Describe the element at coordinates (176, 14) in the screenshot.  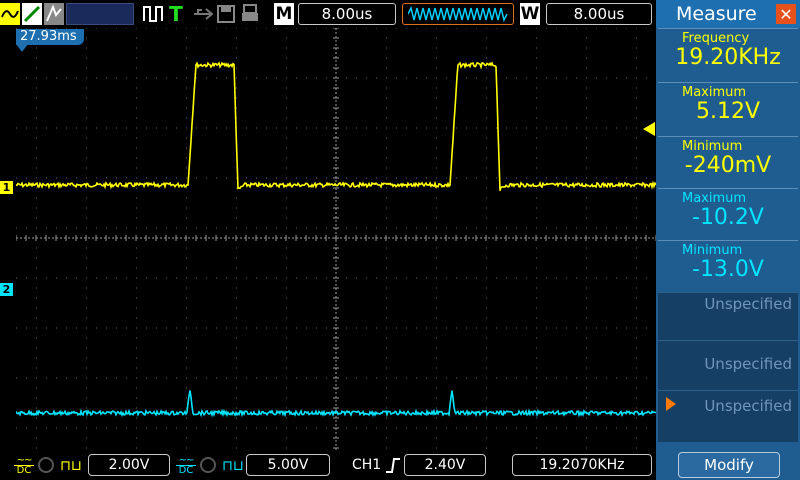
I see `trigger-mode-letter: T` at that location.